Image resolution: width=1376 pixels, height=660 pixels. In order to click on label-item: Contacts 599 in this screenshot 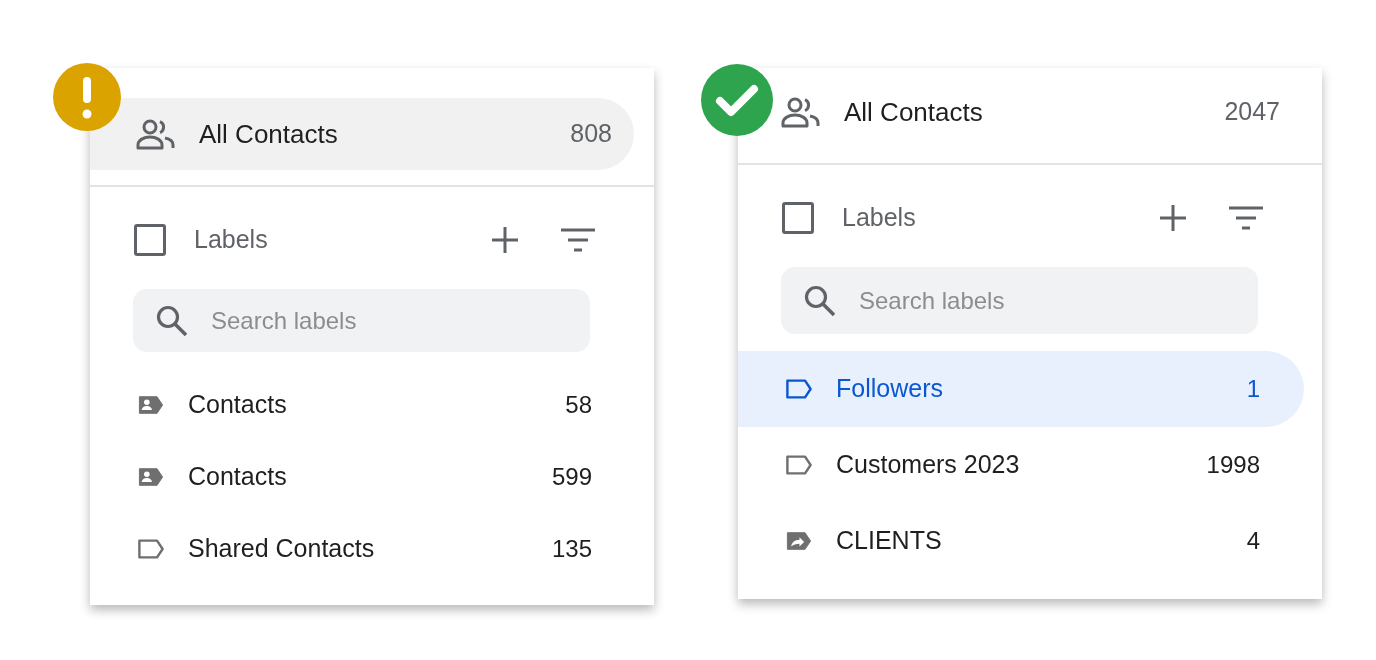, I will do `click(363, 477)`.